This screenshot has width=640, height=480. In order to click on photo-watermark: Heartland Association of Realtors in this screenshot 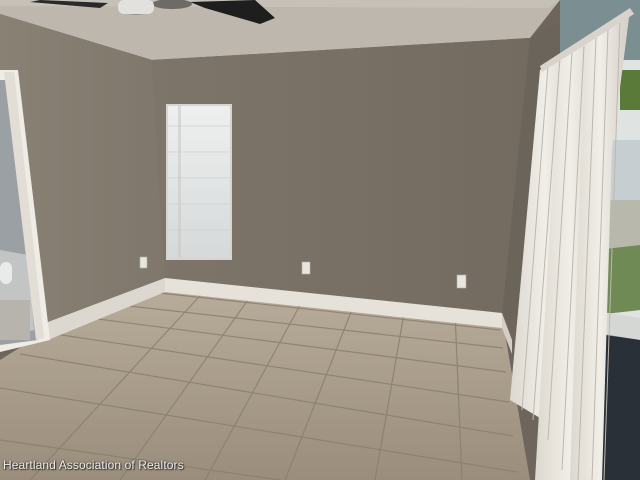, I will do `click(93, 465)`.